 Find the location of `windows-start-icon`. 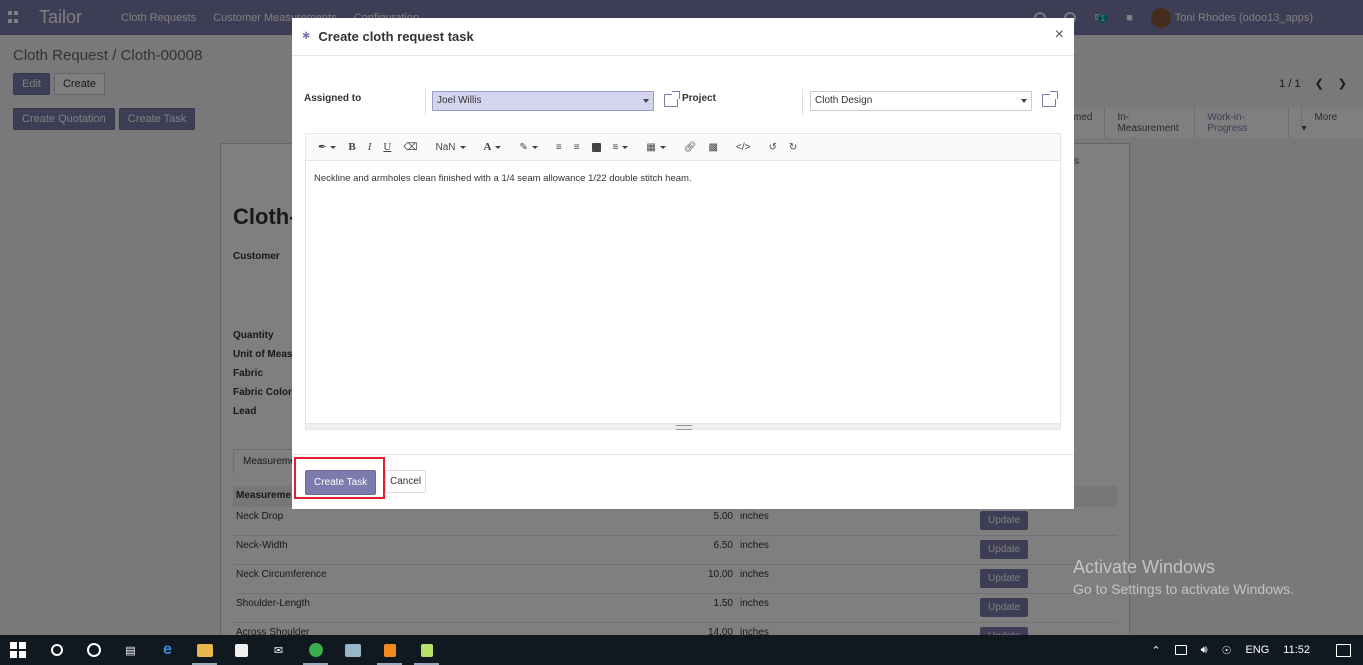

windows-start-icon is located at coordinates (18, 650).